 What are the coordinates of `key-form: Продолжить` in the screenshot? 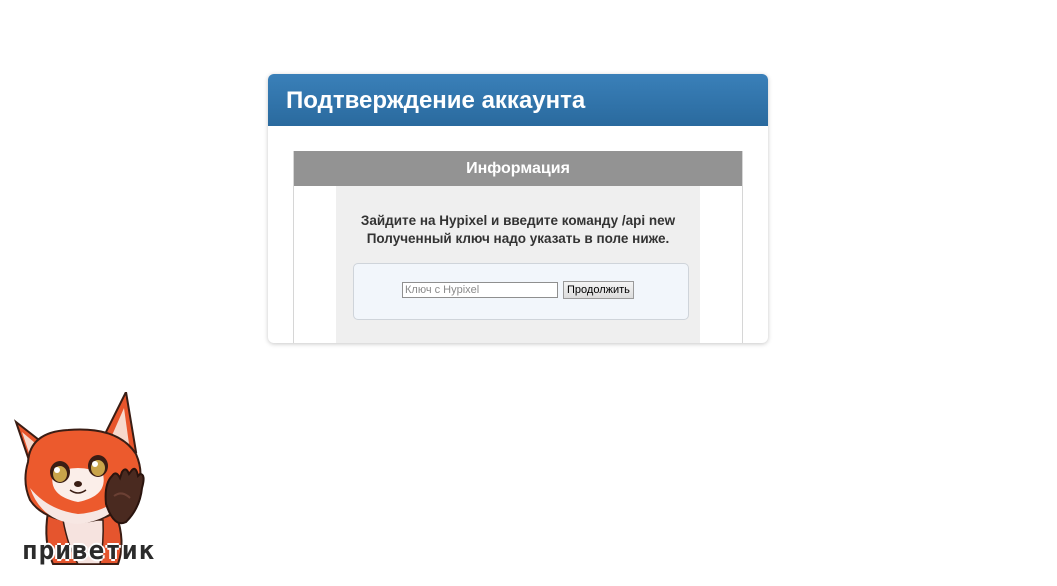 It's located at (521, 291).